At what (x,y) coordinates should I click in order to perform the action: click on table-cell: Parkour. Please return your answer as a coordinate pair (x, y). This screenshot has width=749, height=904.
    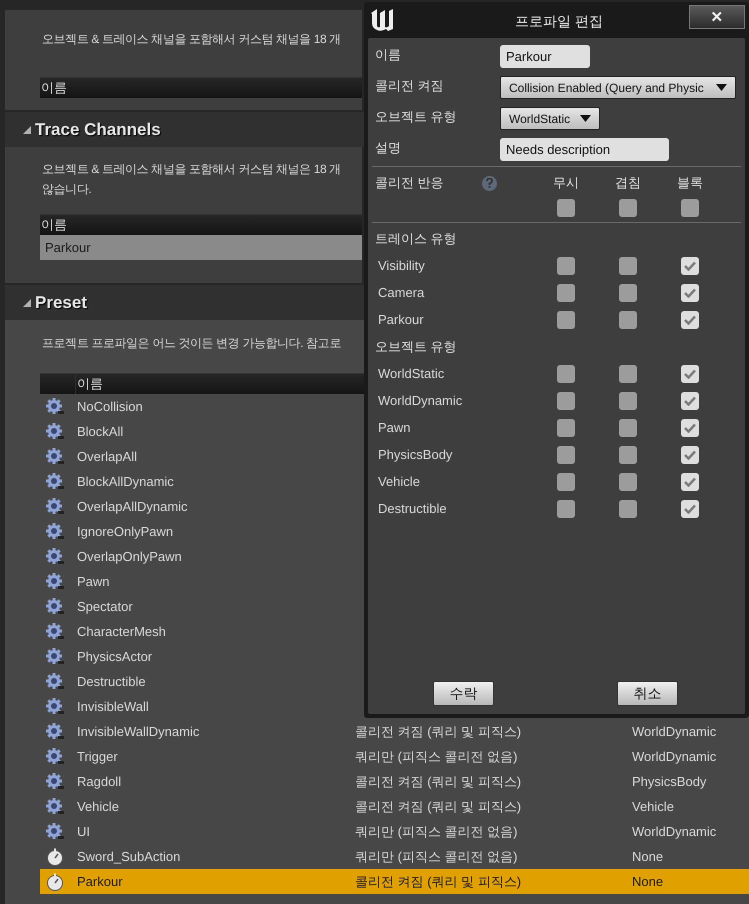
    Looking at the image, I should click on (100, 881).